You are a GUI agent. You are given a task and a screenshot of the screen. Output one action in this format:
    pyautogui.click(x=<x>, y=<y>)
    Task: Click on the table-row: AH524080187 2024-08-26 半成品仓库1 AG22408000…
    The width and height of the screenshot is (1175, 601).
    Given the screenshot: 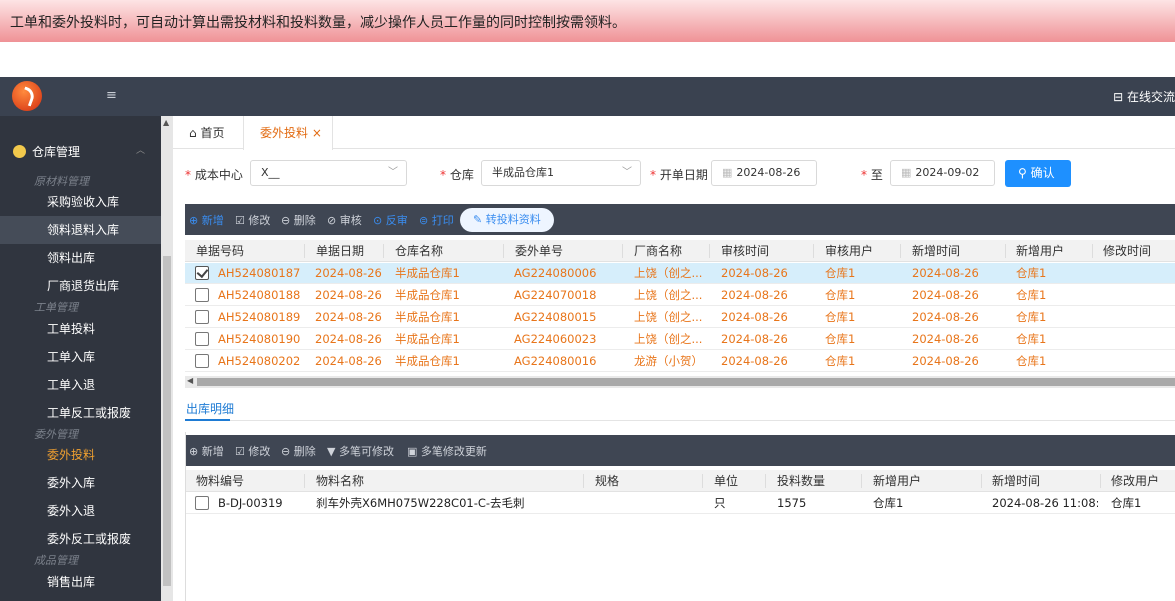 What is the action you would take?
    pyautogui.click(x=680, y=273)
    